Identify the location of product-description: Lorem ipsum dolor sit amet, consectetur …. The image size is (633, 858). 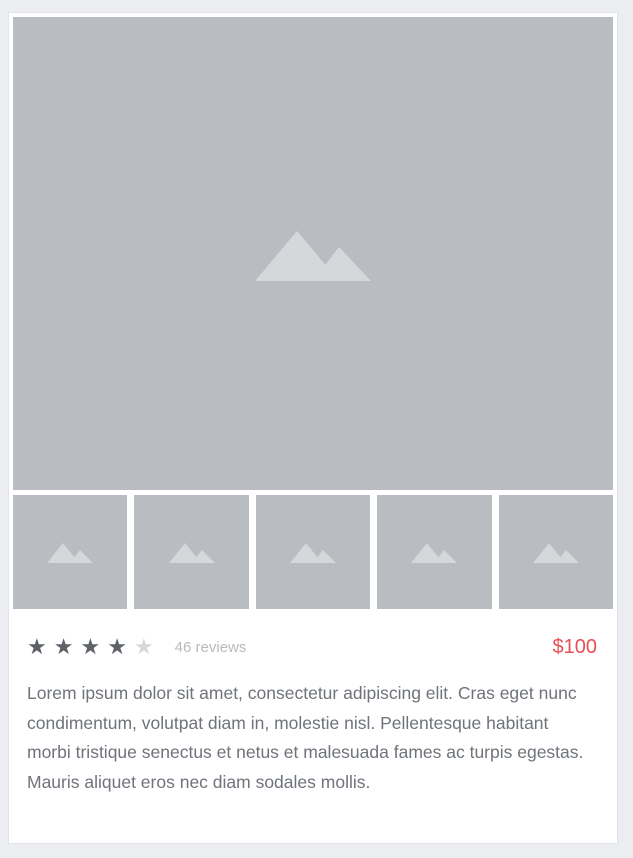
(305, 737).